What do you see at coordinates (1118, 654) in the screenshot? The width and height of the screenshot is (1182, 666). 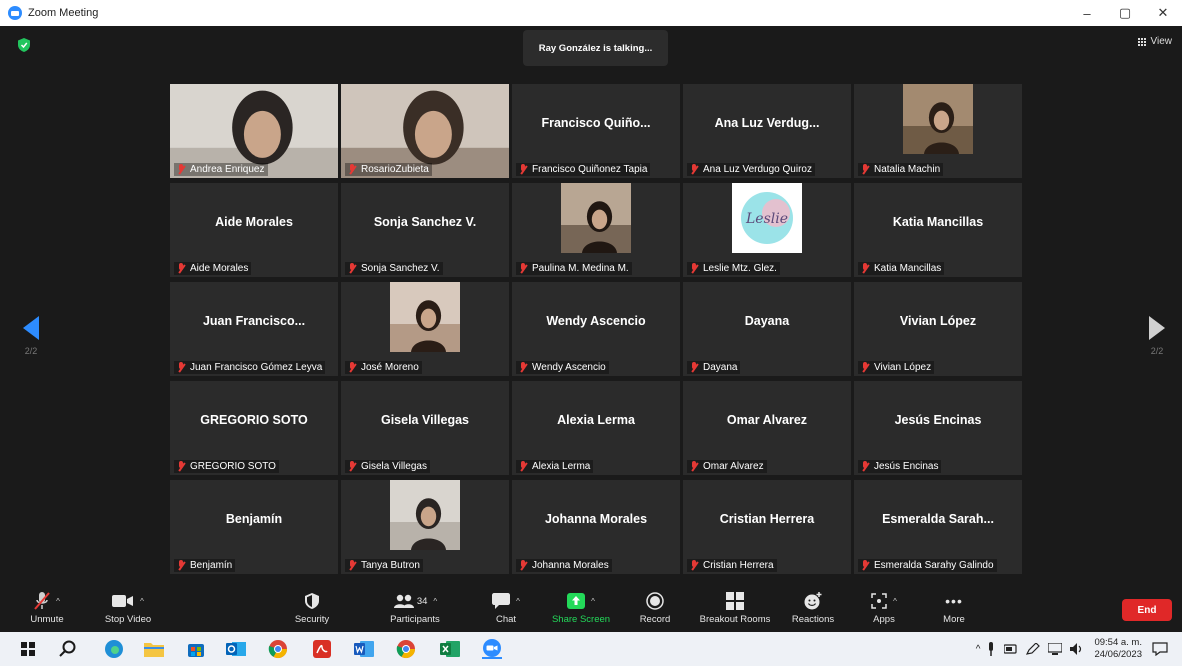 I see `clock-date: 24/06/2023` at bounding box center [1118, 654].